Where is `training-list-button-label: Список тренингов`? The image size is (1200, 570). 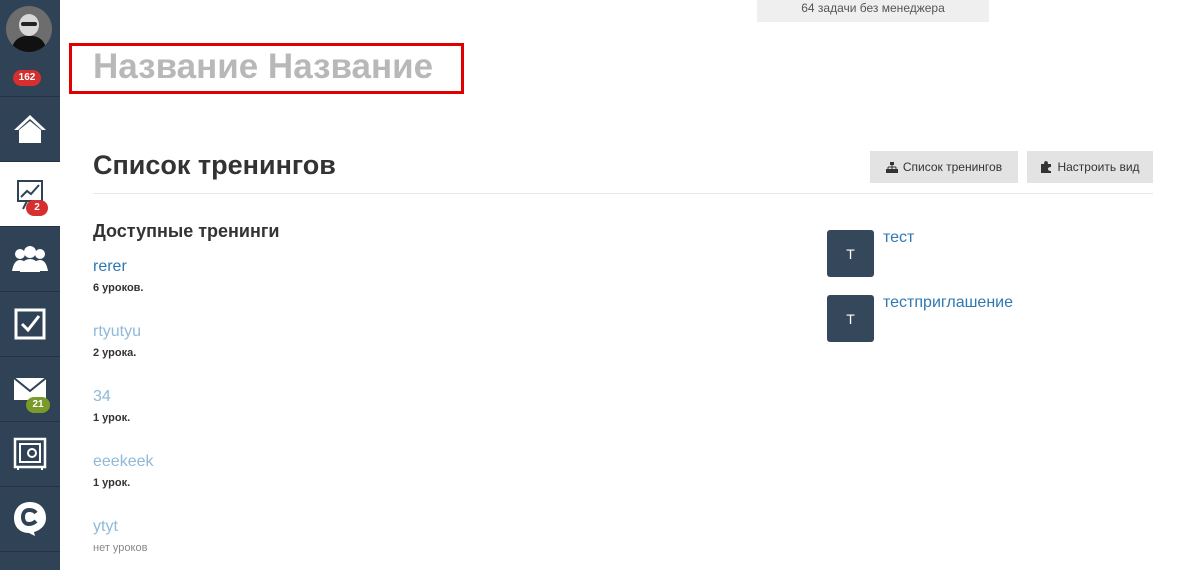
training-list-button-label: Список тренингов is located at coordinates (952, 167).